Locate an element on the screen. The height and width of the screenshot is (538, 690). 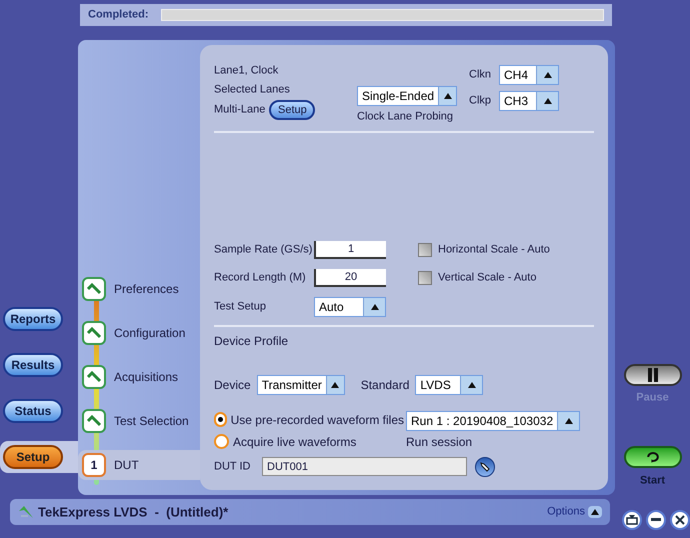
field-value: Lane1, Clock is located at coordinates (246, 71).